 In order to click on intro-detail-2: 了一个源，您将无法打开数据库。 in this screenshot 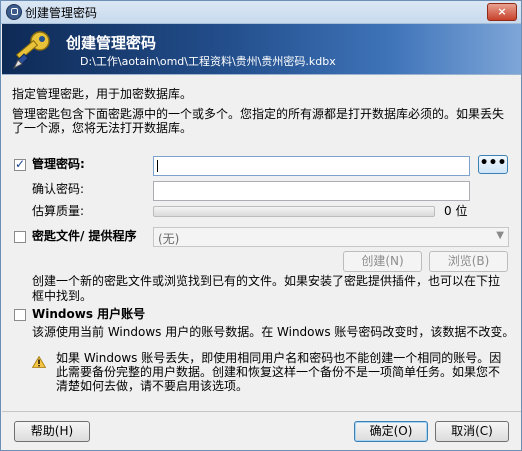, I will do `click(102, 128)`.